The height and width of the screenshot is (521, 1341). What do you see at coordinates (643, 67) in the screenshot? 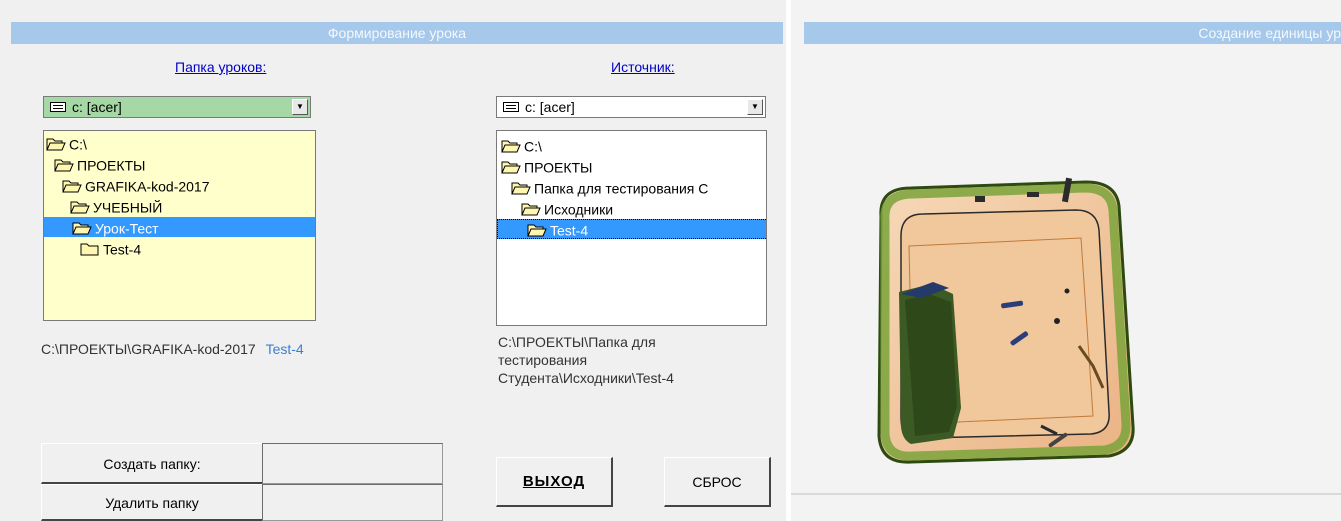
I see `source-link: Источник:` at bounding box center [643, 67].